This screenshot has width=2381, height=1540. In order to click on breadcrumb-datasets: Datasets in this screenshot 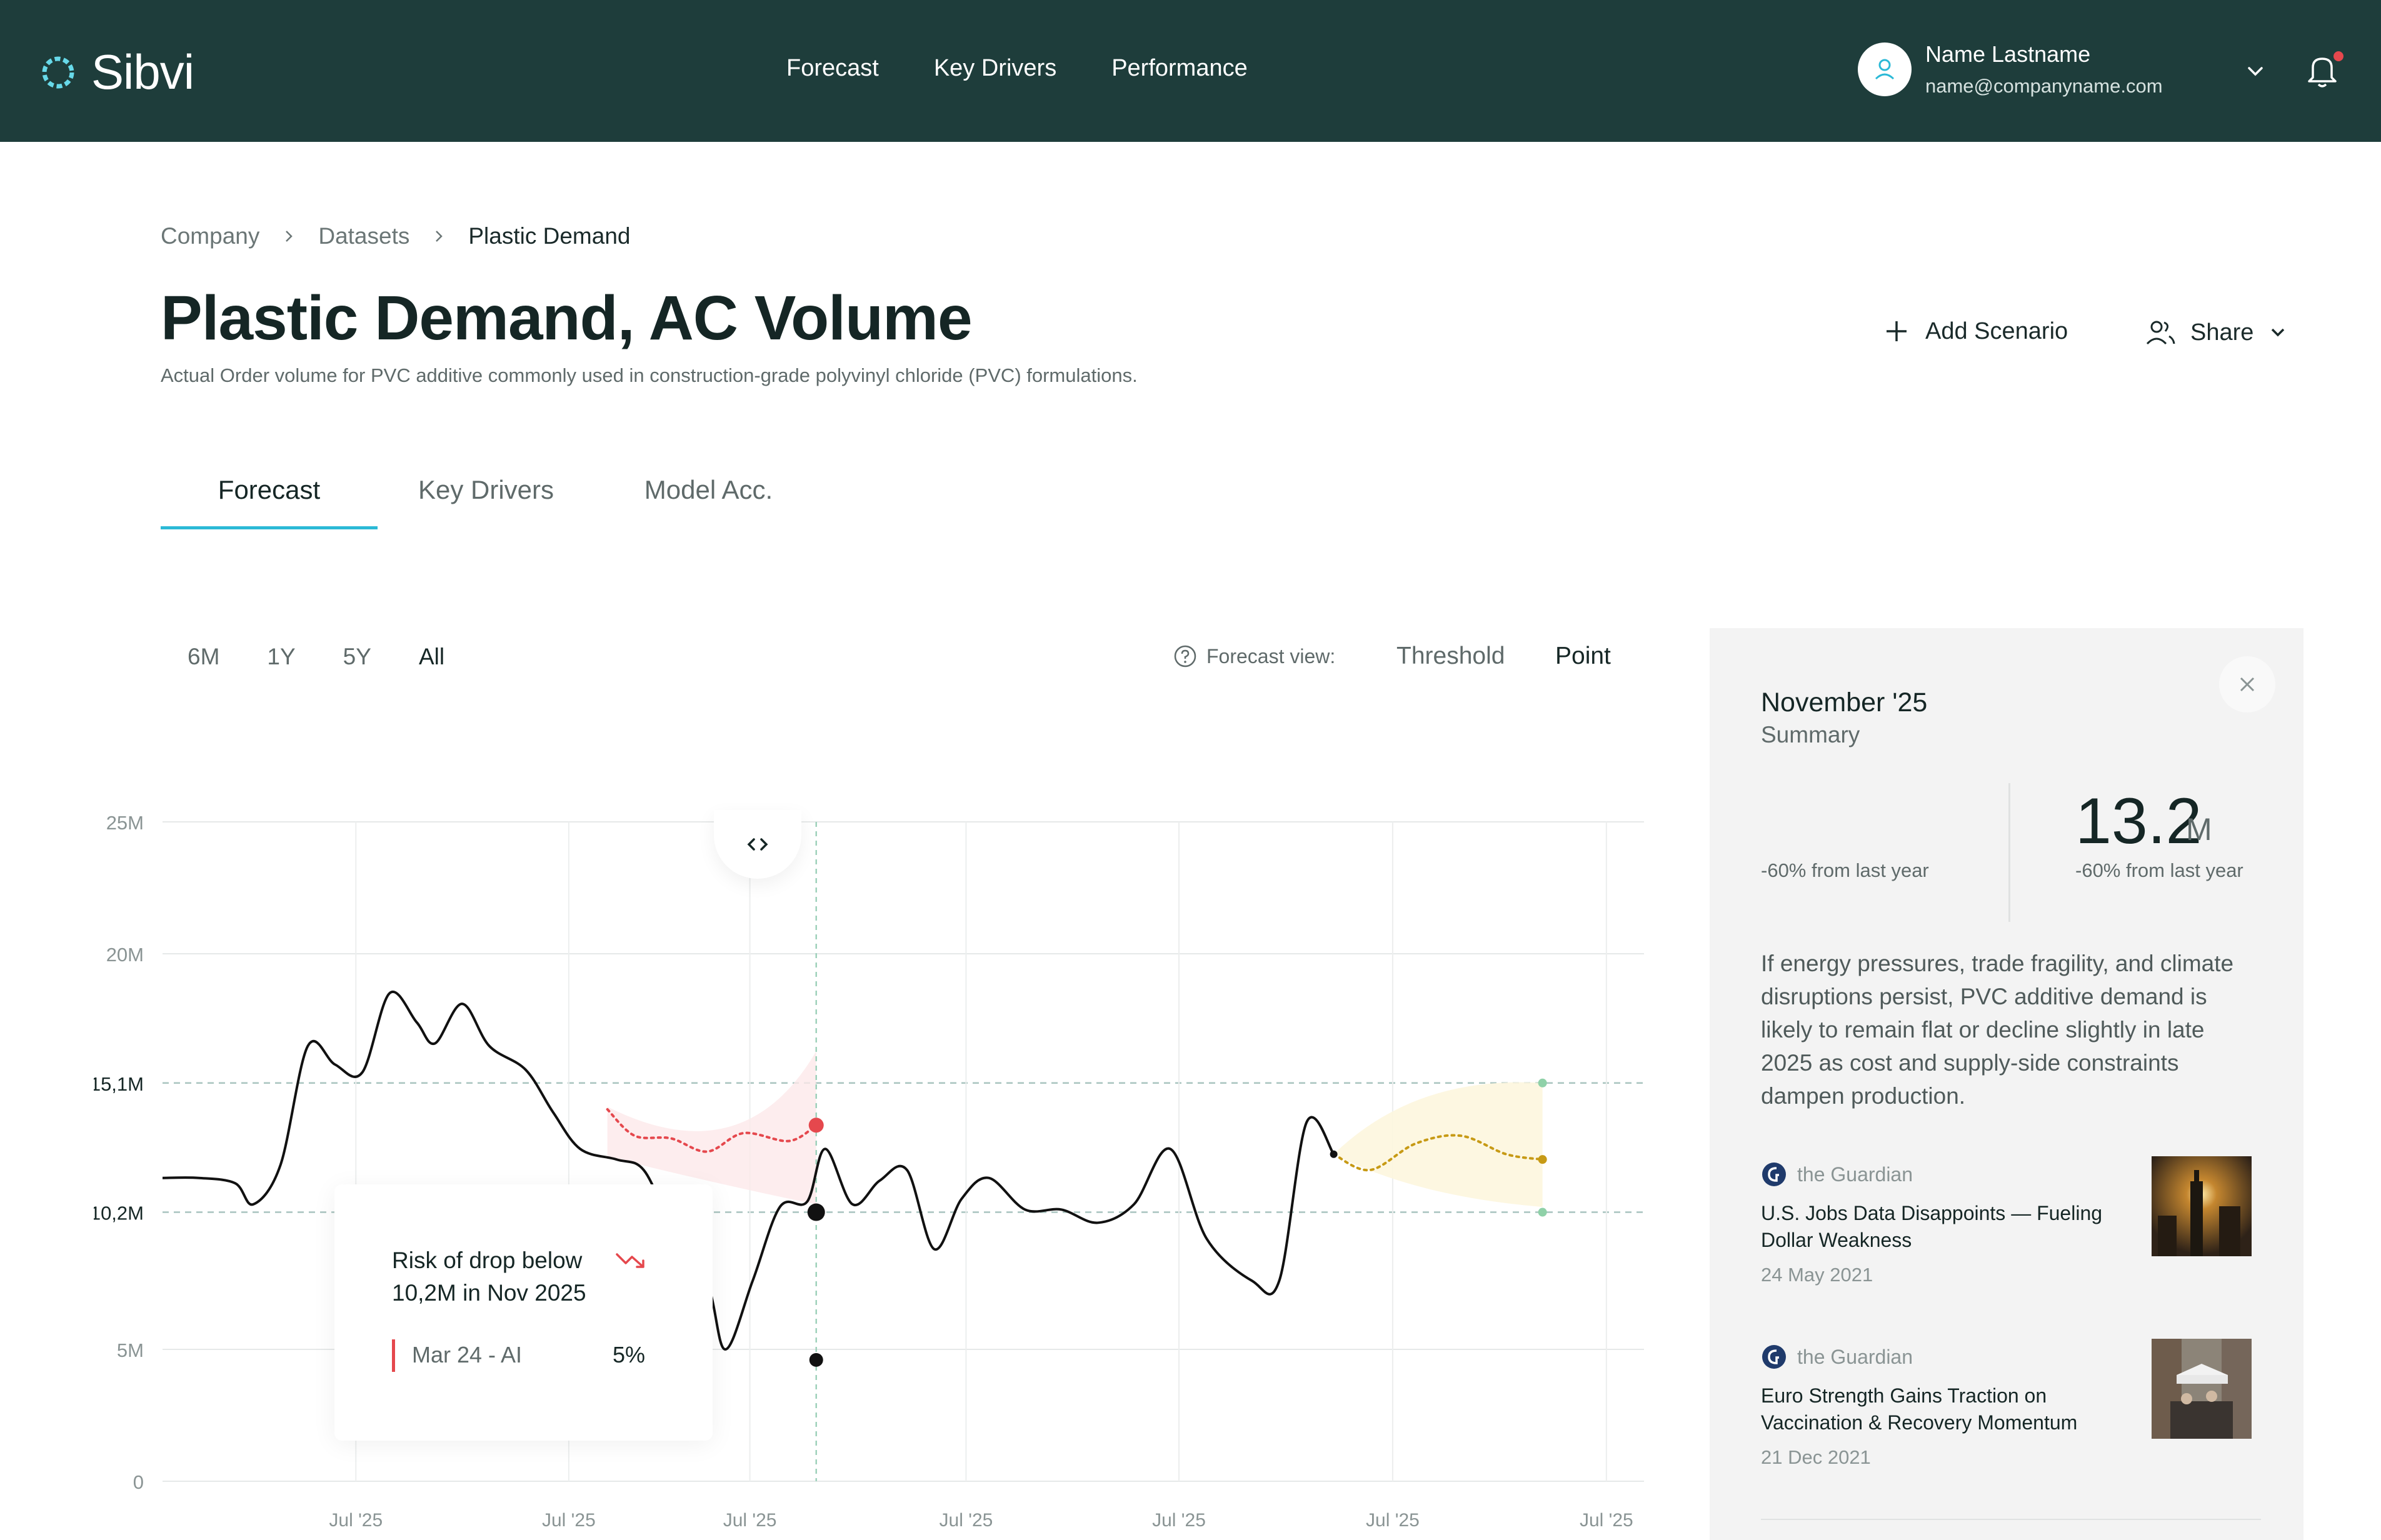, I will do `click(363, 236)`.